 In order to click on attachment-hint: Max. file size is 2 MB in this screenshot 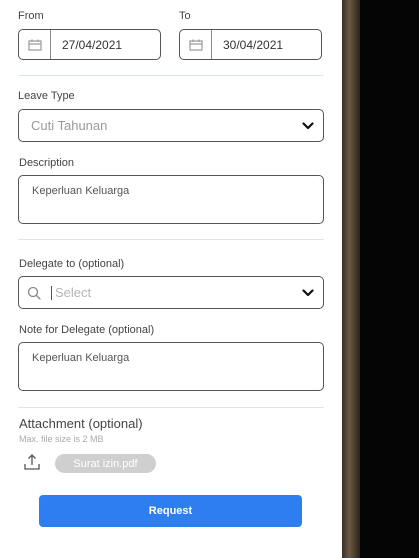, I will do `click(61, 439)`.